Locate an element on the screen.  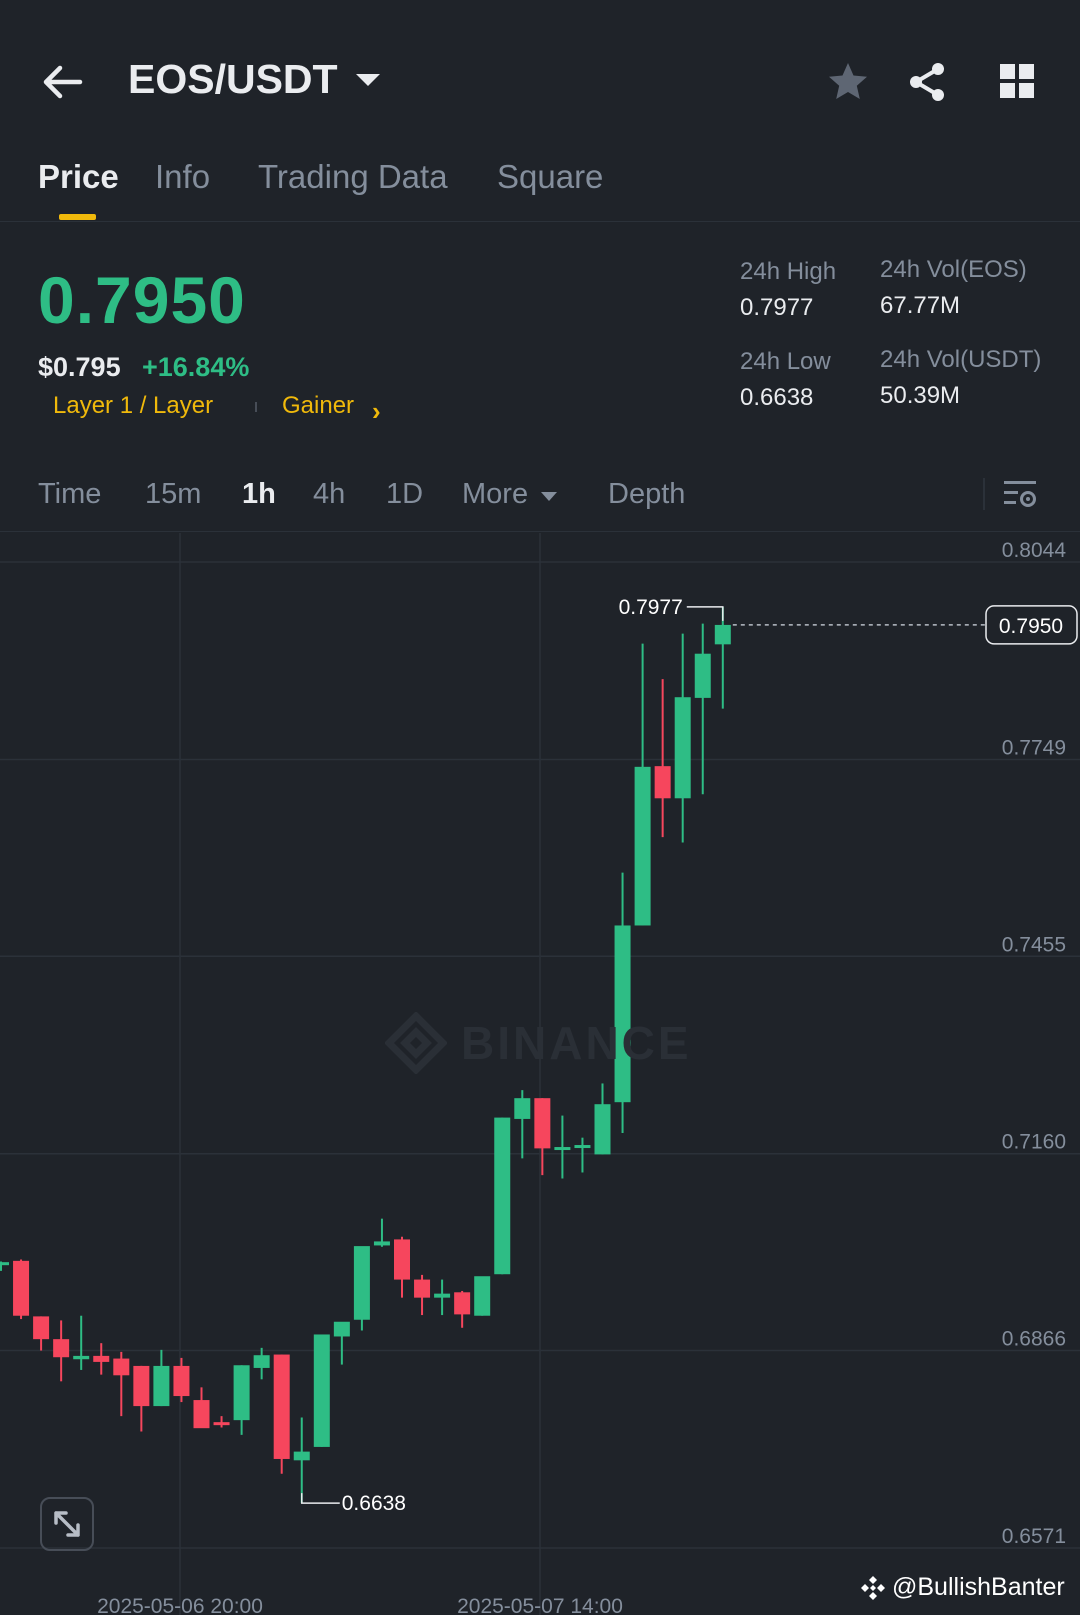
high-label: 24h High is located at coordinates (788, 271).